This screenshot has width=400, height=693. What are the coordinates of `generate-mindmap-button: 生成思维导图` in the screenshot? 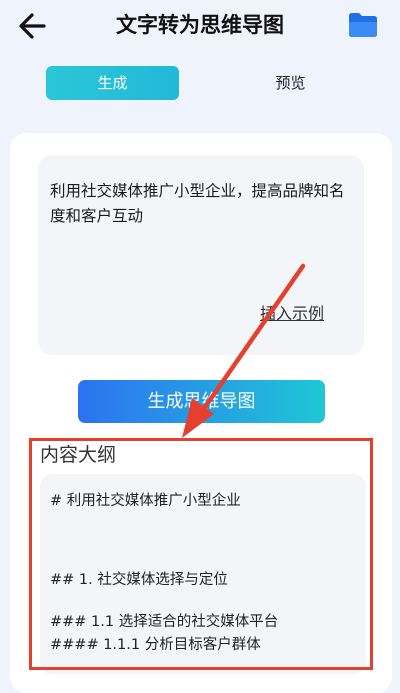 It's located at (201, 401).